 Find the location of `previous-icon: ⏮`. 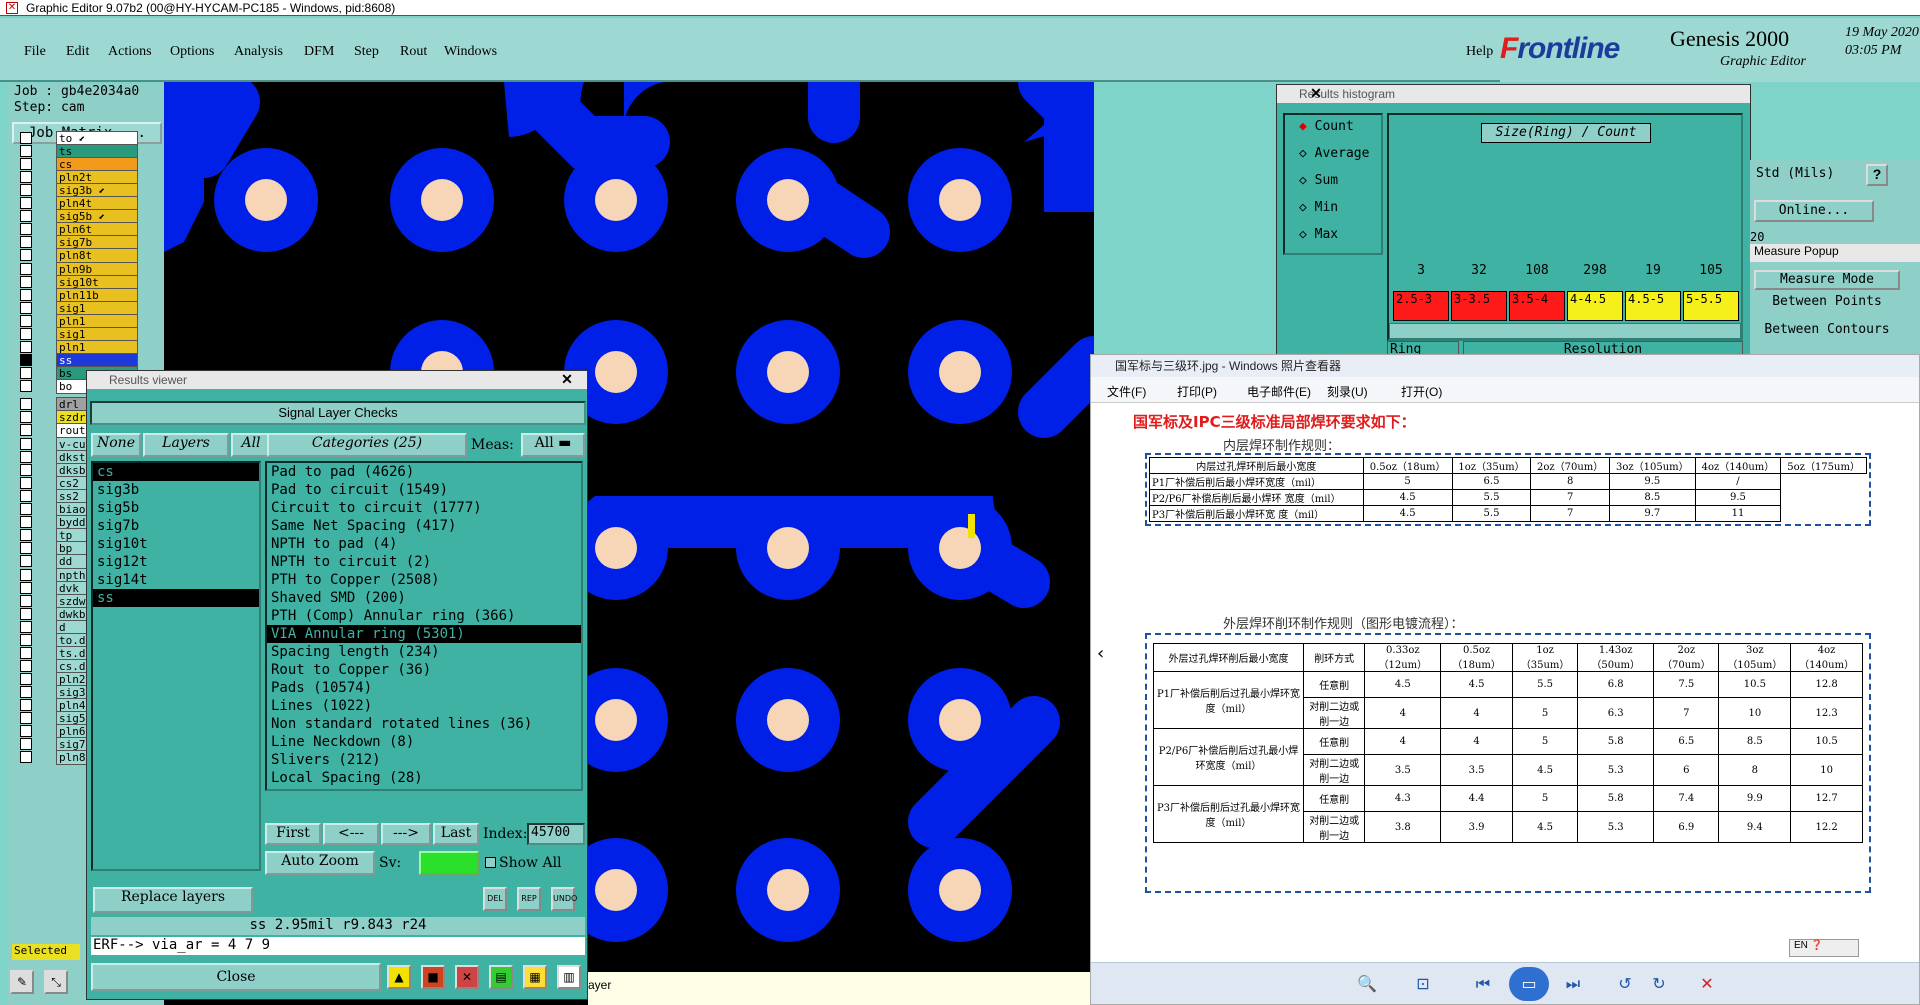

previous-icon: ⏮ is located at coordinates (1483, 984).